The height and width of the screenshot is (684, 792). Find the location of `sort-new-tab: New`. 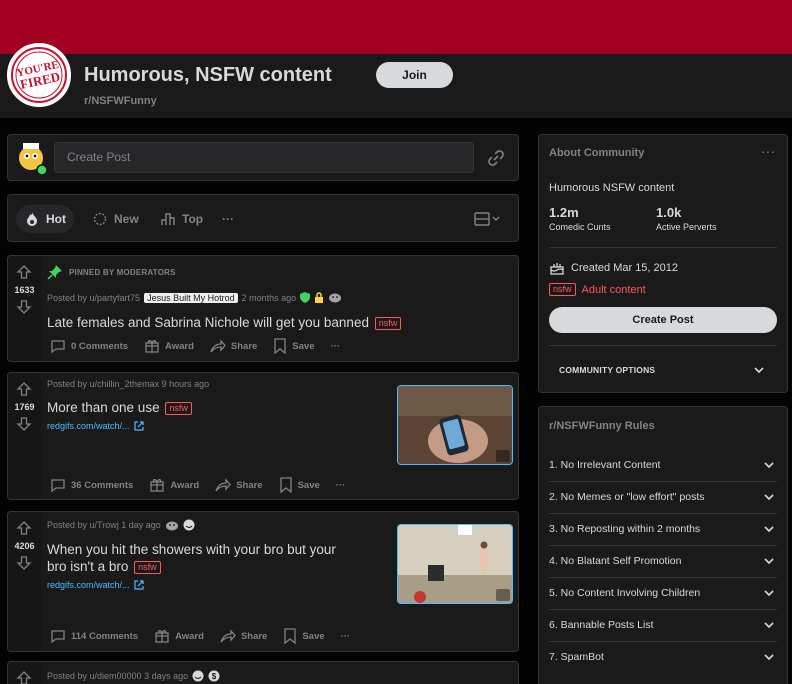

sort-new-tab: New is located at coordinates (115, 219).